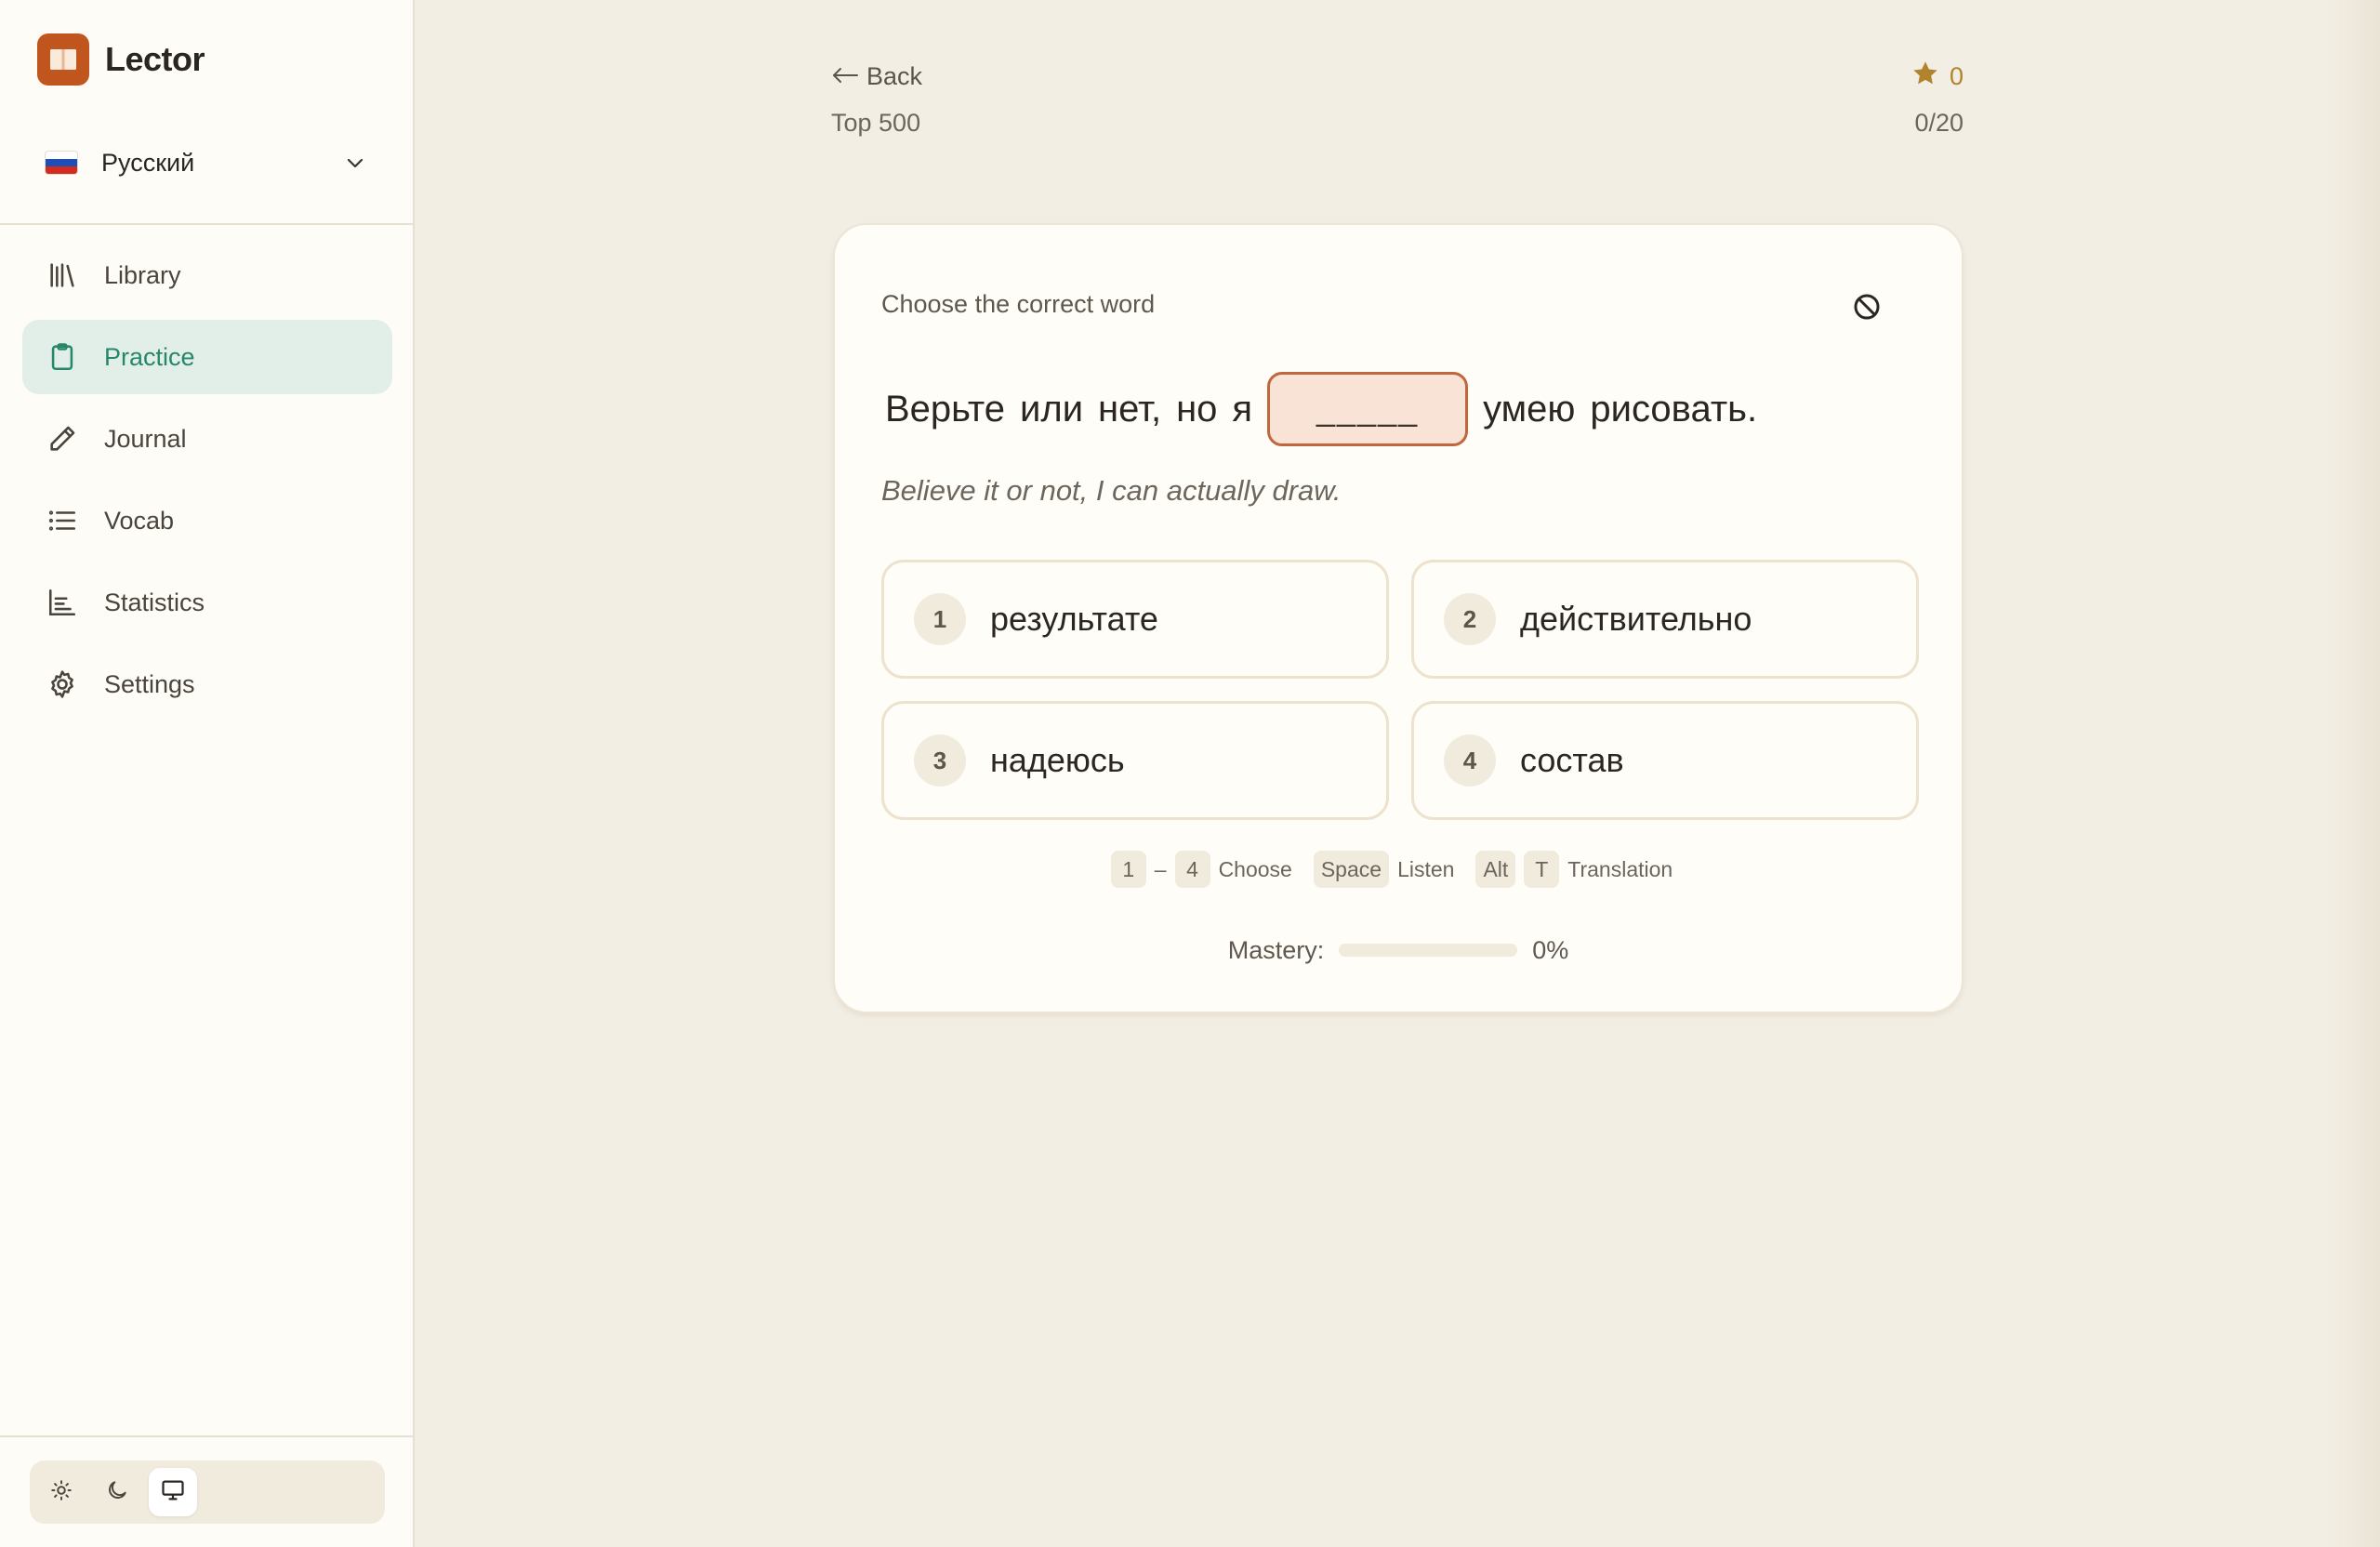 The height and width of the screenshot is (1547, 2380). What do you see at coordinates (1495, 869) in the screenshot?
I see `kbd-key: Alt` at bounding box center [1495, 869].